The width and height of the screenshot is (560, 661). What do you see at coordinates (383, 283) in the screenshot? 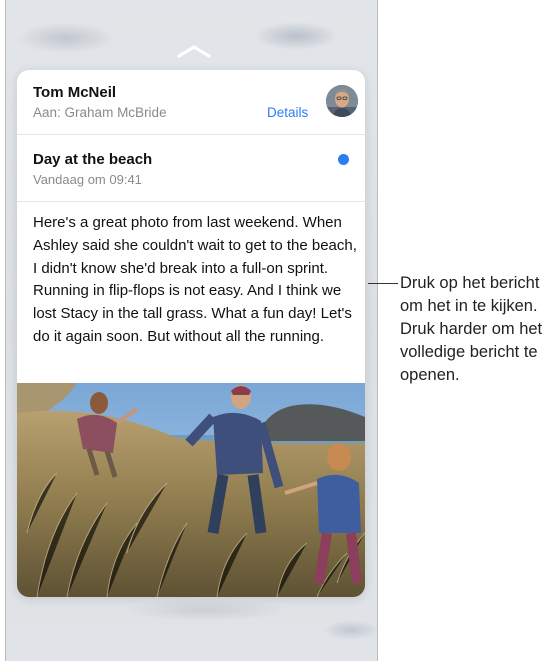
I see `callout-pointer-line` at bounding box center [383, 283].